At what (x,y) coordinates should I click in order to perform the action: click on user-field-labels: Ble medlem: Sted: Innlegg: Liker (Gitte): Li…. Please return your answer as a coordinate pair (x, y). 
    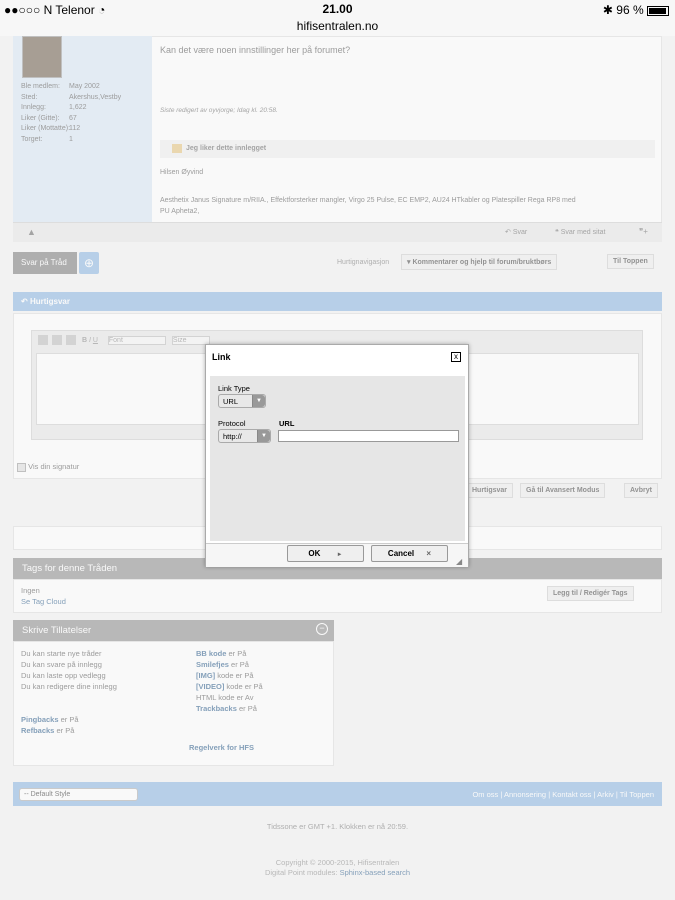
    Looking at the image, I should click on (46, 113).